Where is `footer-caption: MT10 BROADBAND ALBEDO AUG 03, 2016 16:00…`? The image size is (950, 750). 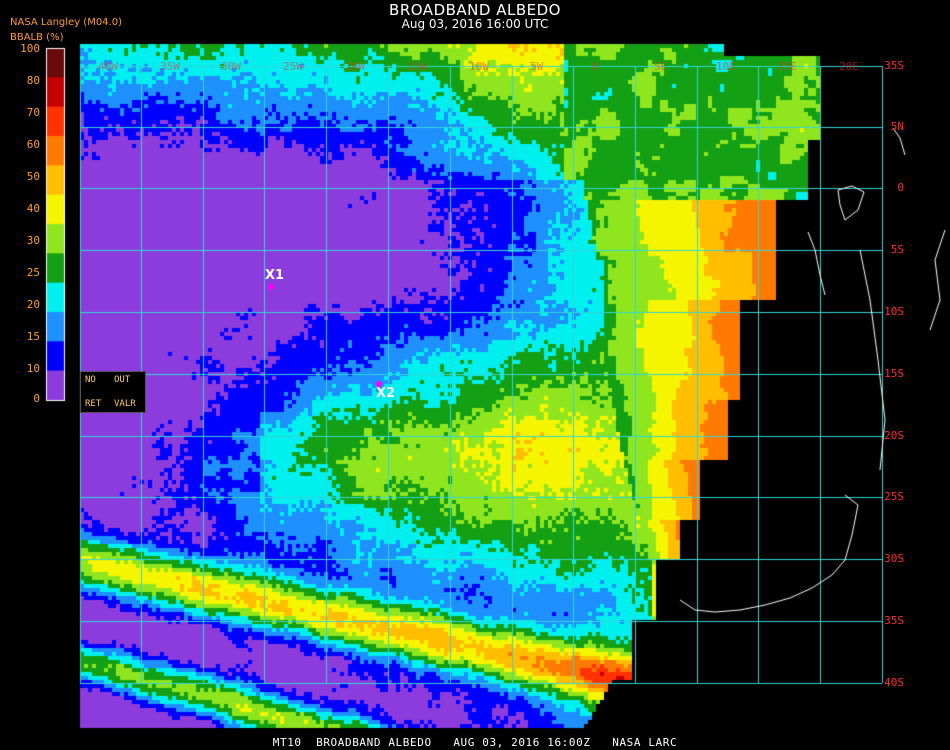 footer-caption: MT10 BROADBAND ALBEDO AUG 03, 2016 16:00… is located at coordinates (475, 742).